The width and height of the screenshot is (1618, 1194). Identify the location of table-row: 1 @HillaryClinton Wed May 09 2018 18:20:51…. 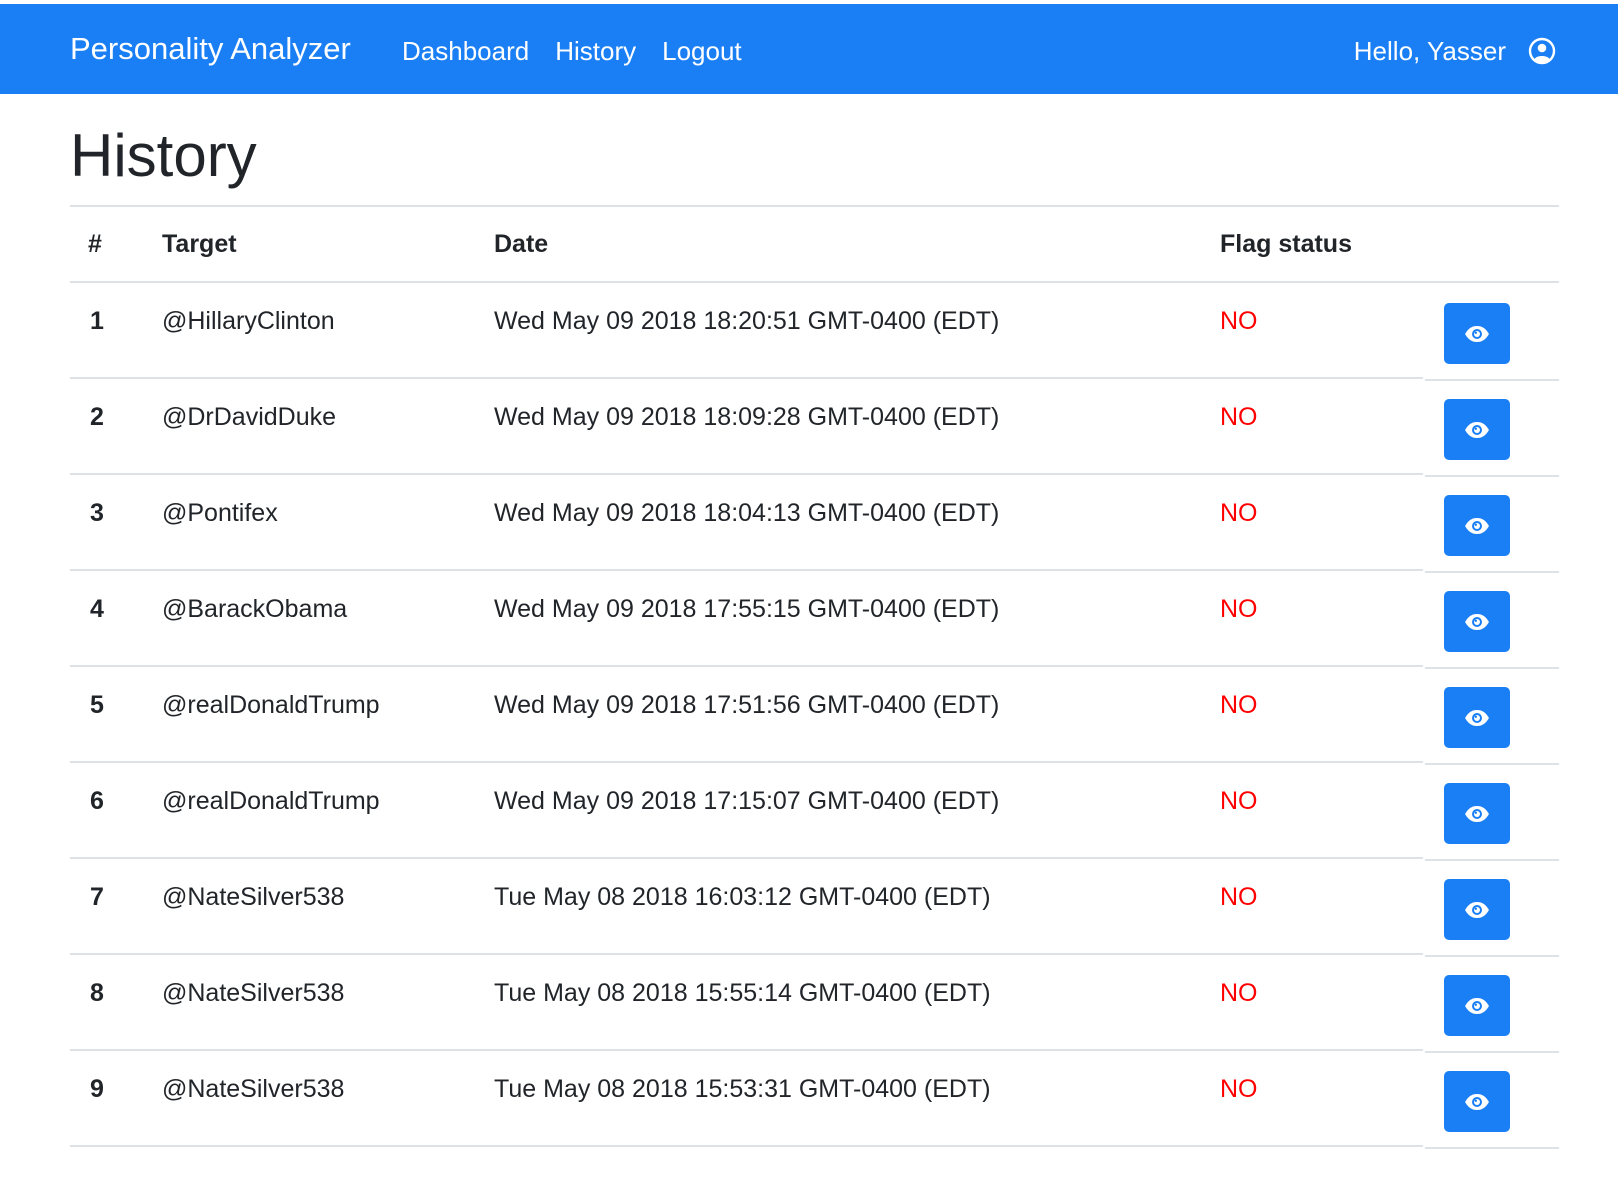
(814, 332).